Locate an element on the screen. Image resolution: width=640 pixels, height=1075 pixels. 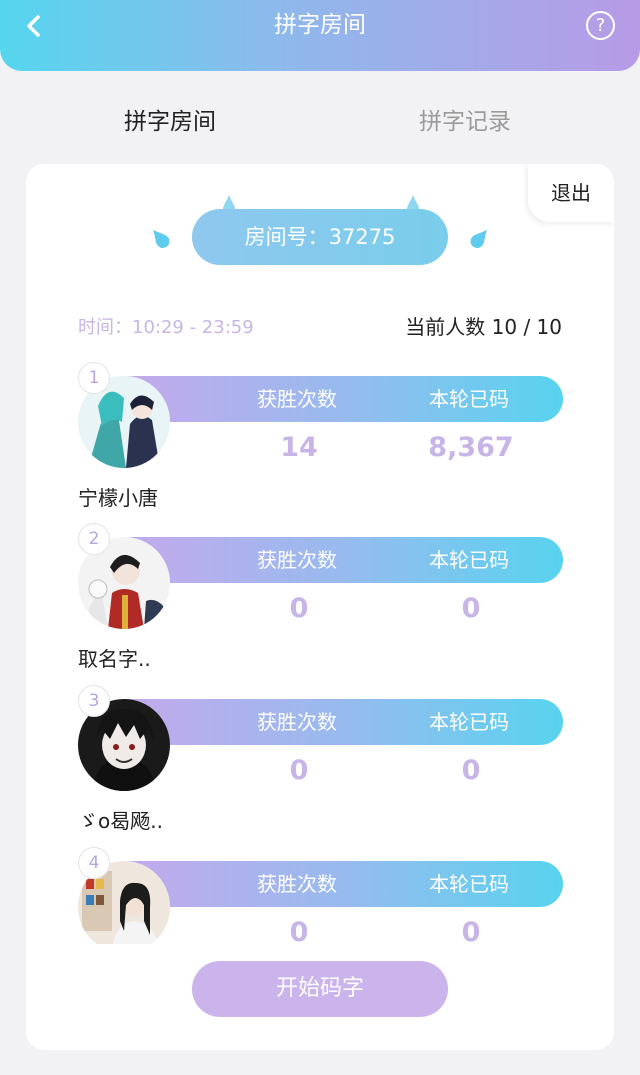
help-icon: ? is located at coordinates (600, 25).